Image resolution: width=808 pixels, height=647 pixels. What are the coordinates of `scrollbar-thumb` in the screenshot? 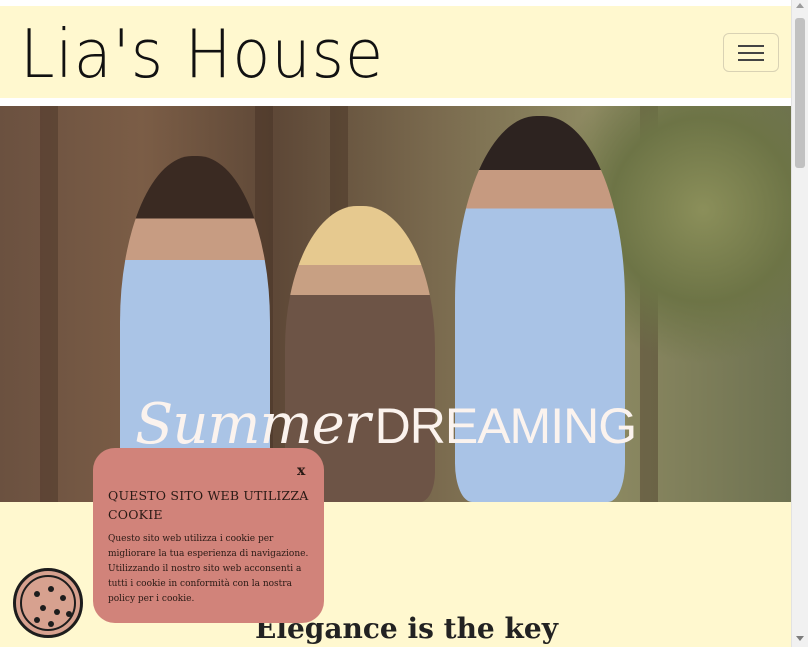 It's located at (800, 93).